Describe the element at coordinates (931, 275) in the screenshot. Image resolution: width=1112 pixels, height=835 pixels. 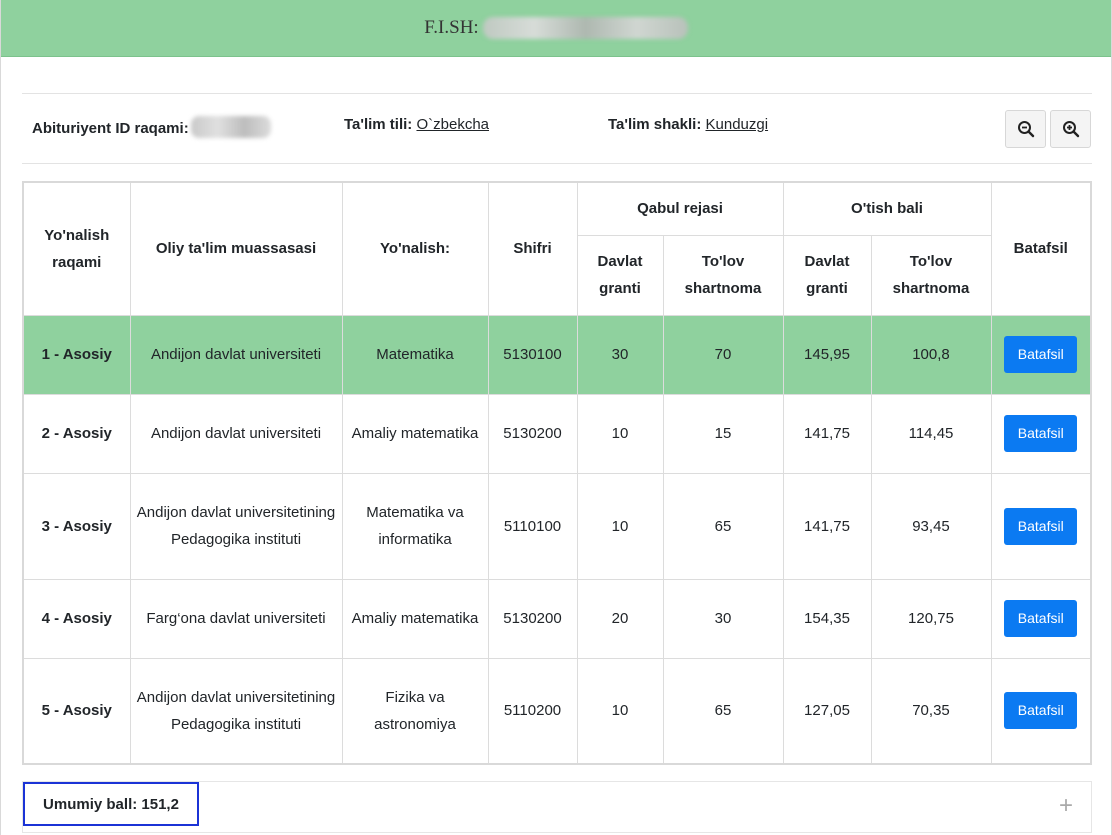
I see `col-pass-contract: To'lov shartnoma` at that location.